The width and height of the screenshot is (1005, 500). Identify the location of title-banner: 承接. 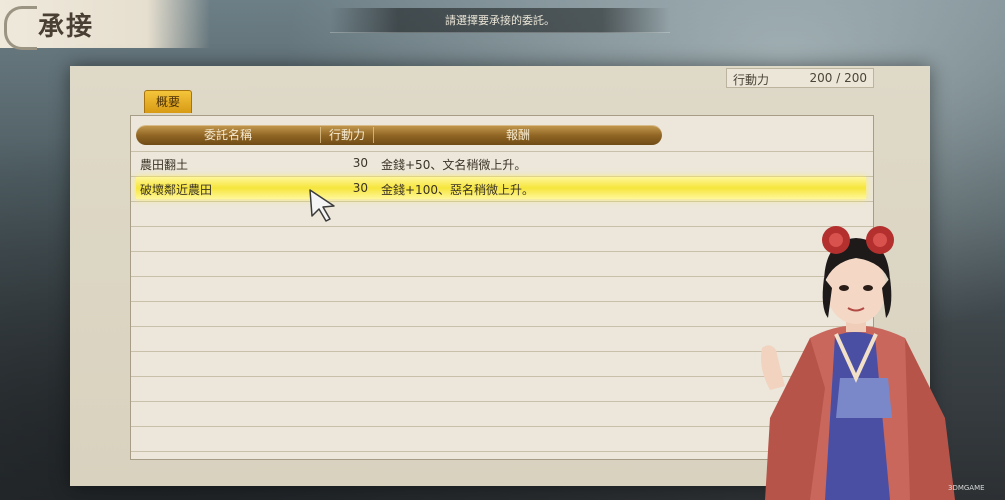
(105, 25).